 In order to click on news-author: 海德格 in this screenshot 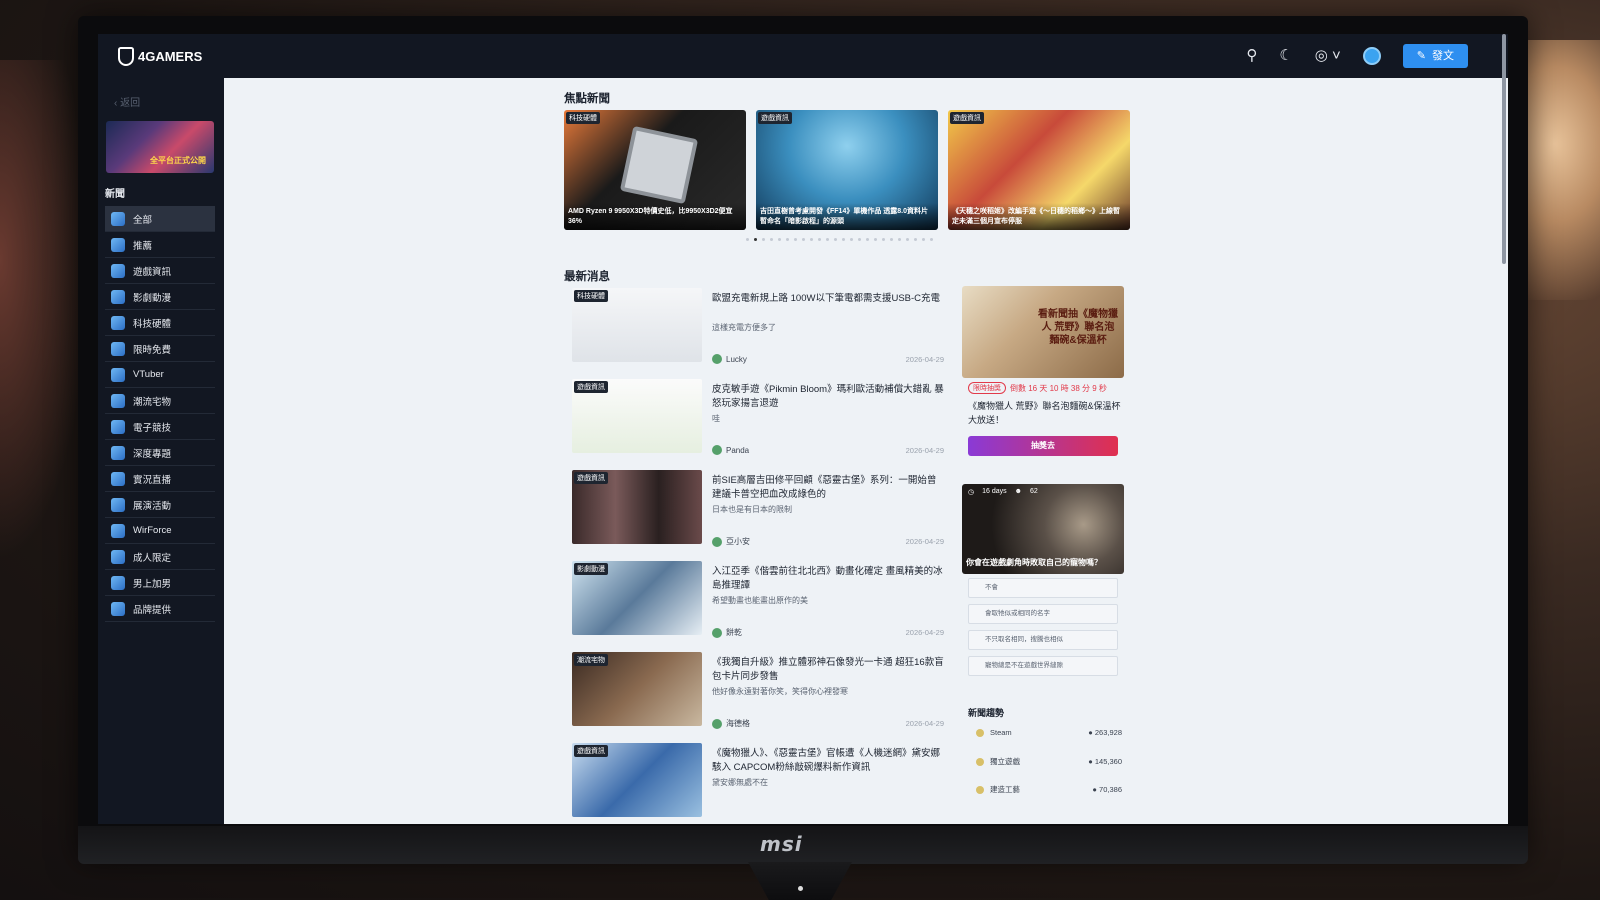, I will do `click(738, 723)`.